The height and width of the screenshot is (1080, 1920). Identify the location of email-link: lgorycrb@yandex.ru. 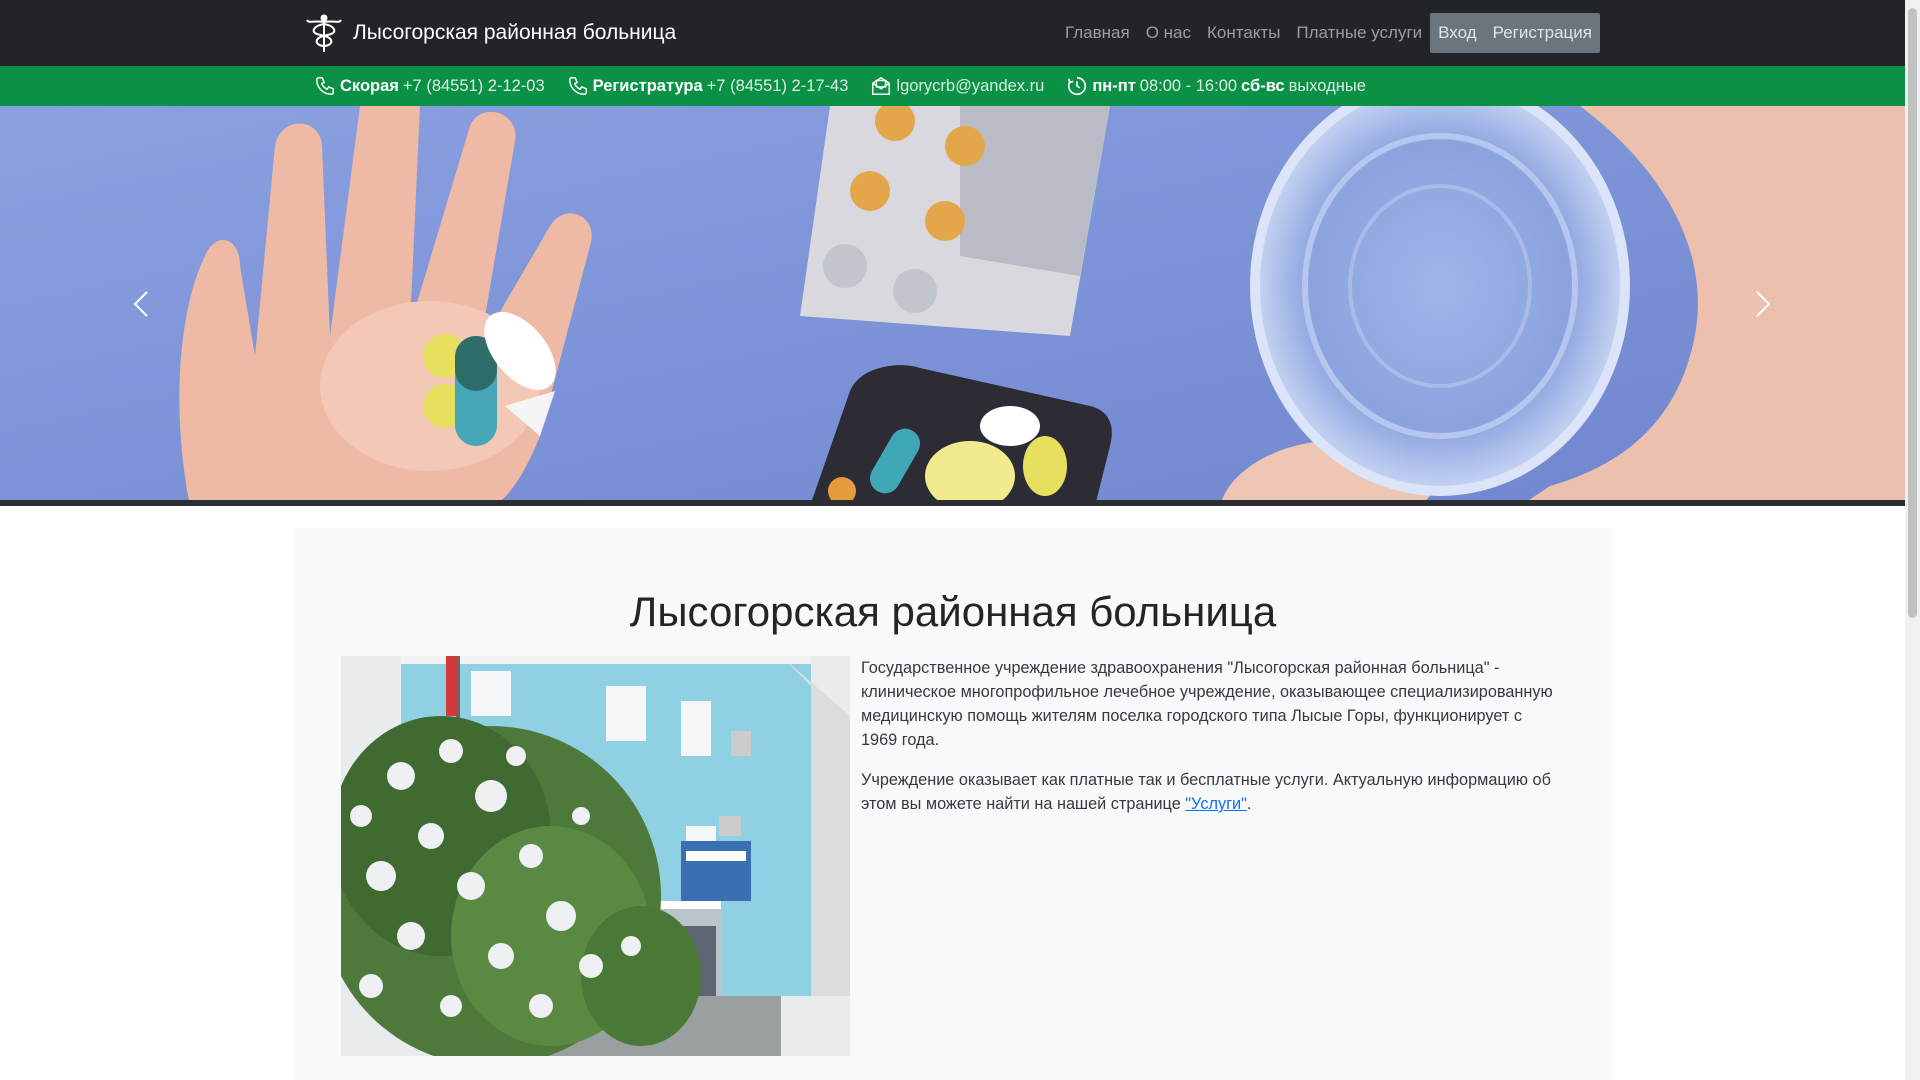
(970, 86).